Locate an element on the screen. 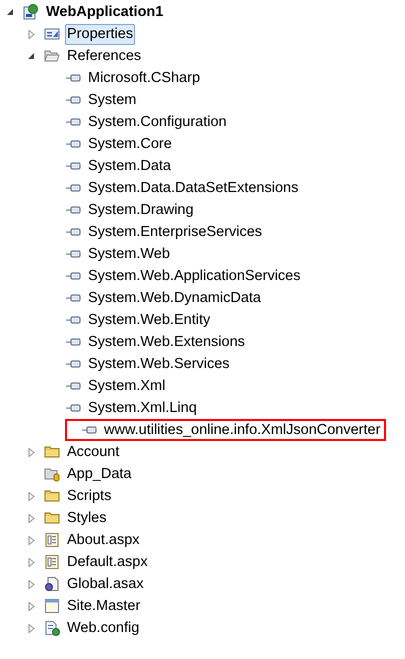 The image size is (405, 659). tree-item-label: System.Xml.Linq is located at coordinates (142, 408).